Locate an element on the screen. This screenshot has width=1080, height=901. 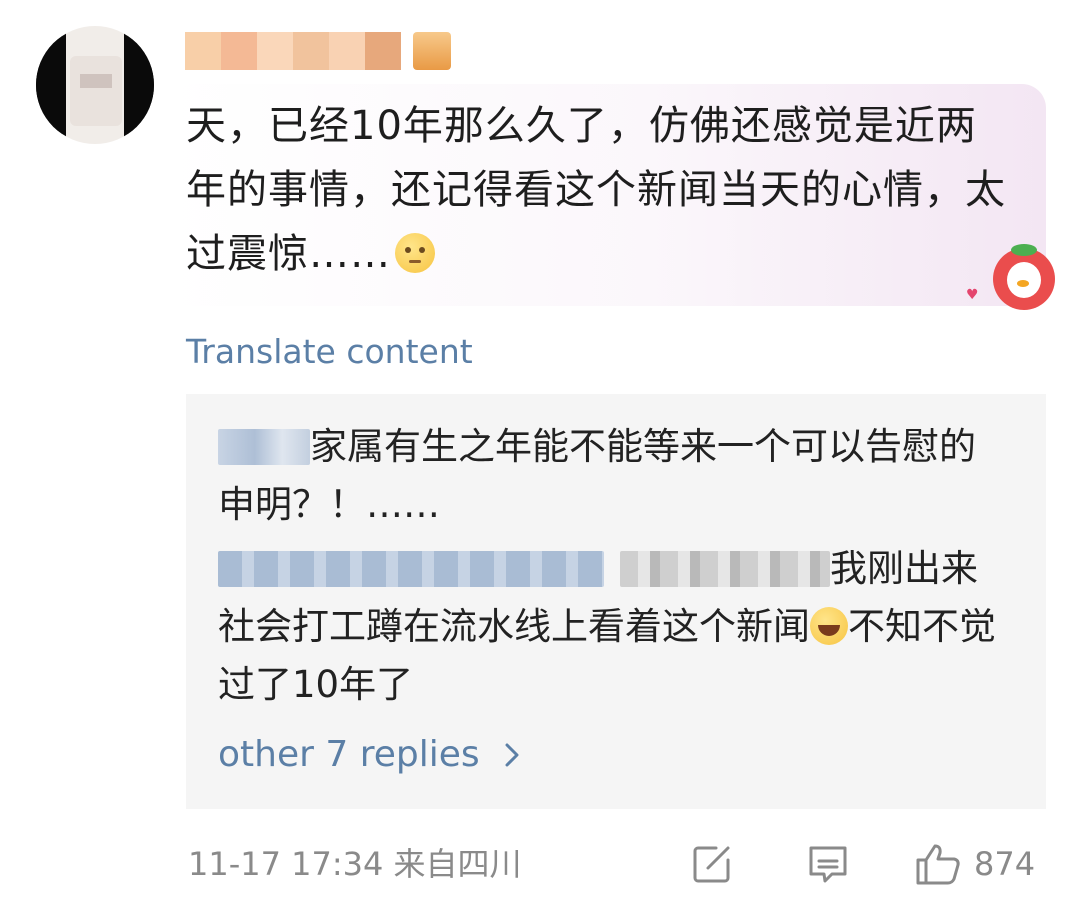
more-replies-label: other 7 replies is located at coordinates (349, 754).